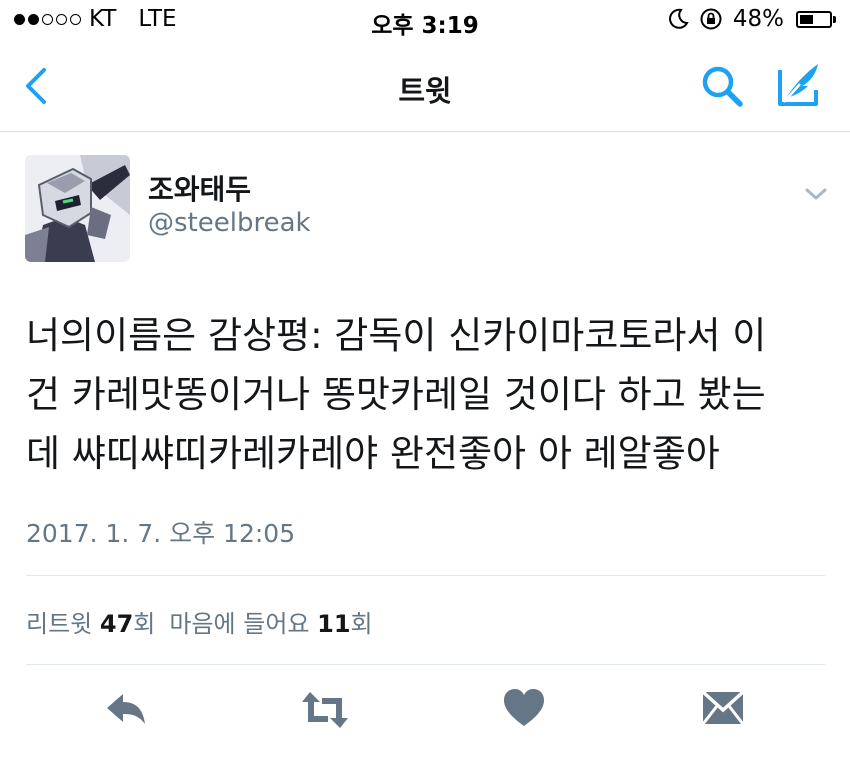 The image size is (850, 765). What do you see at coordinates (396, 335) in the screenshot?
I see `tweet-text-line: 너의이름은 감상평: 감독이 신카이마코토라서 이` at bounding box center [396, 335].